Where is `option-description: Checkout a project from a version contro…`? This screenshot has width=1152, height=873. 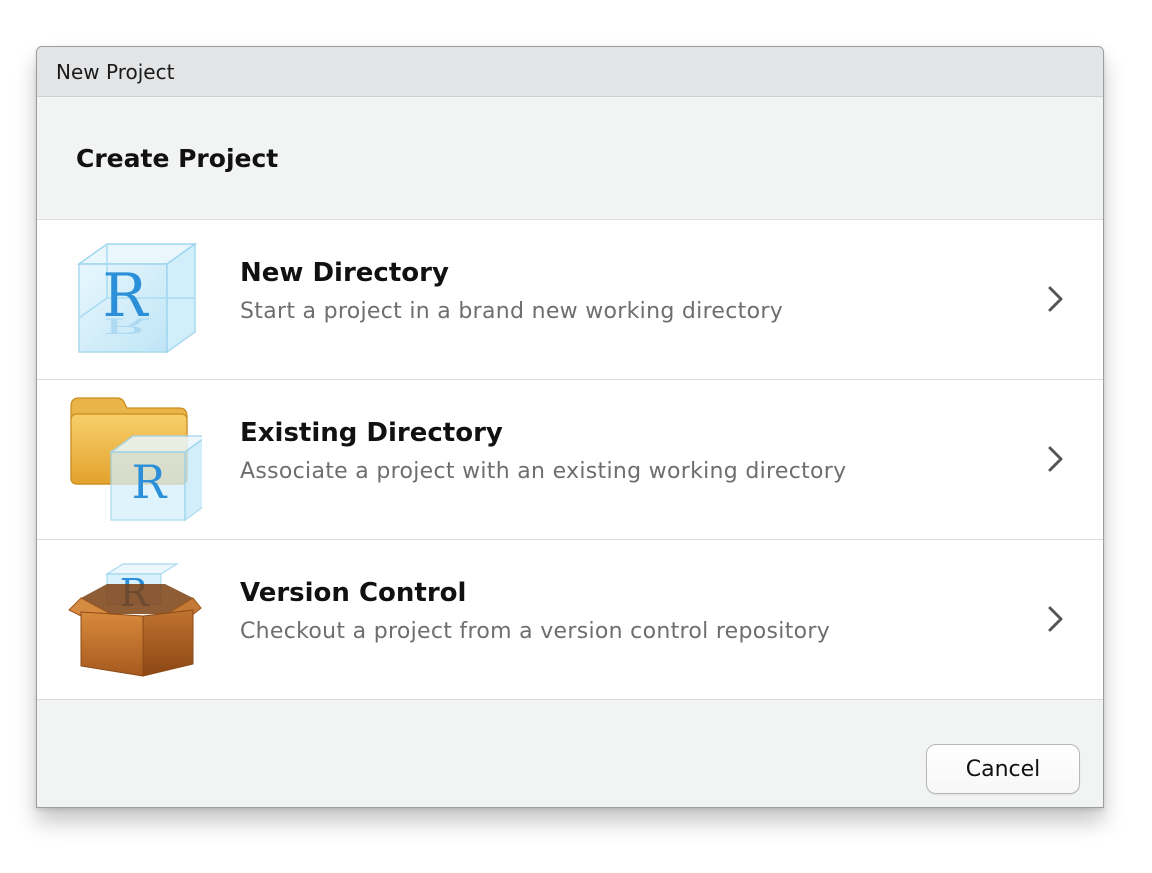
option-description: Checkout a project from a version contro… is located at coordinates (535, 631).